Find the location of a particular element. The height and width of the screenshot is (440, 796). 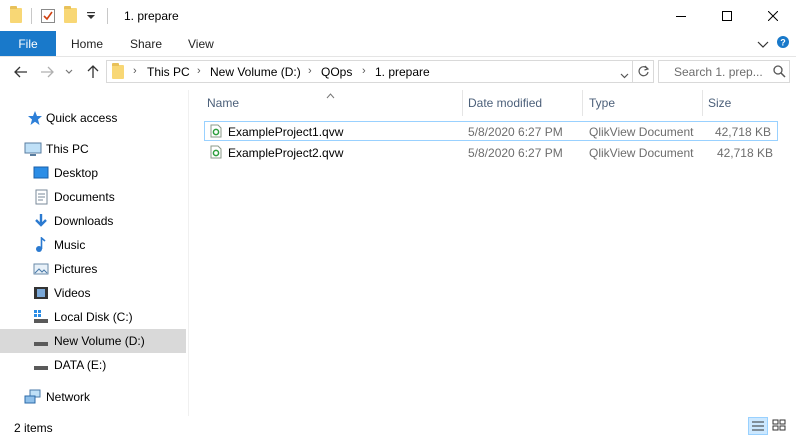

breadcrumb-this-pc: This PC is located at coordinates (168, 72).